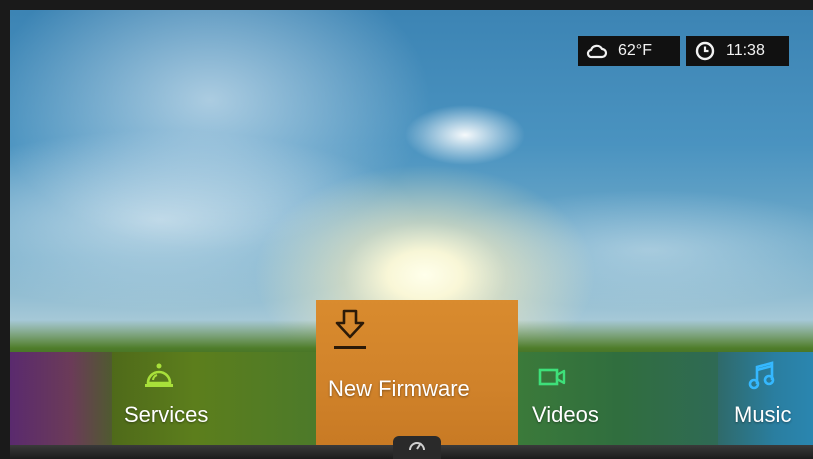 Image resolution: width=813 pixels, height=459 pixels. Describe the element at coordinates (417, 372) in the screenshot. I see `menu-tile-new-firmware: New Firmware` at that location.